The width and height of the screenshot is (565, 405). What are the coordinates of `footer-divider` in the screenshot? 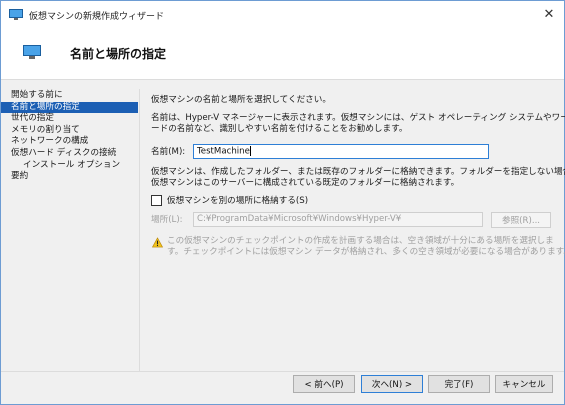 It's located at (282, 371).